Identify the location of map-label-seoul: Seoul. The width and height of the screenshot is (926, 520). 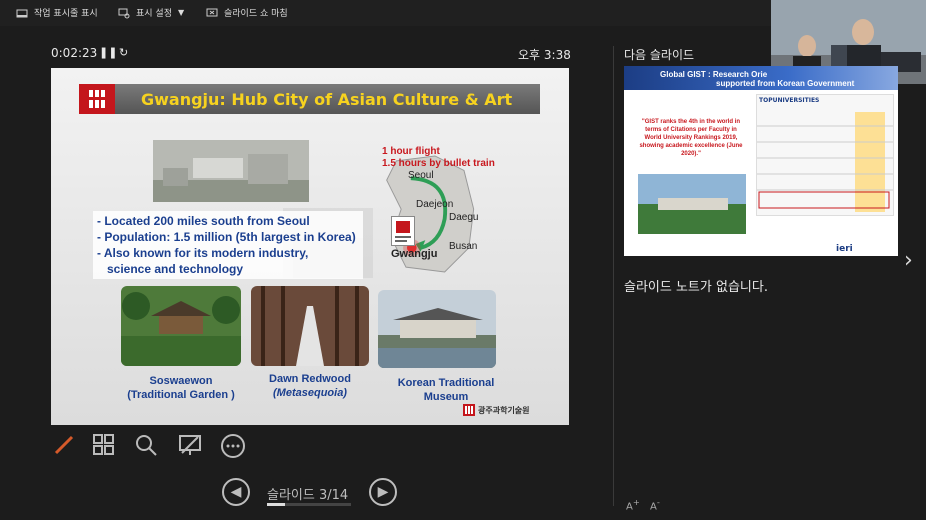
(421, 175).